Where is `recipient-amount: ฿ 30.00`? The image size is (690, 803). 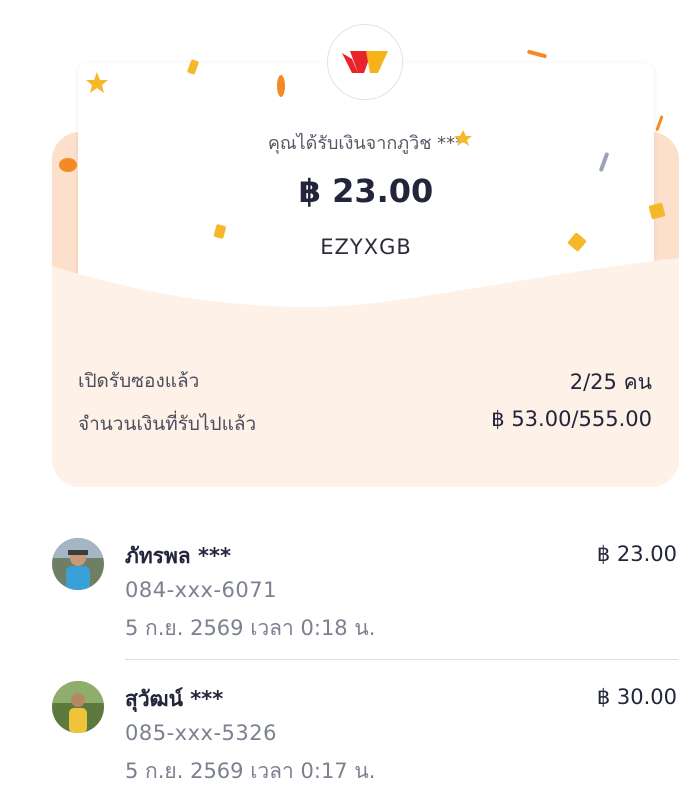 recipient-amount: ฿ 30.00 is located at coordinates (636, 697).